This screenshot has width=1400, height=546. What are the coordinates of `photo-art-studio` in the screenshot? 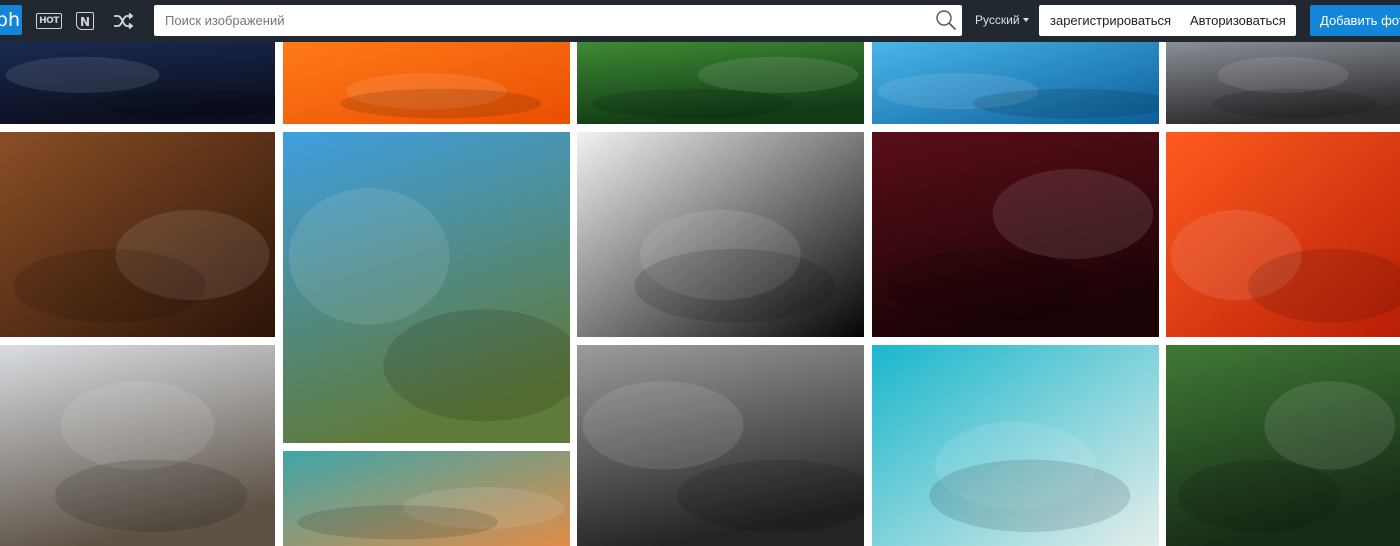 It's located at (426, 498).